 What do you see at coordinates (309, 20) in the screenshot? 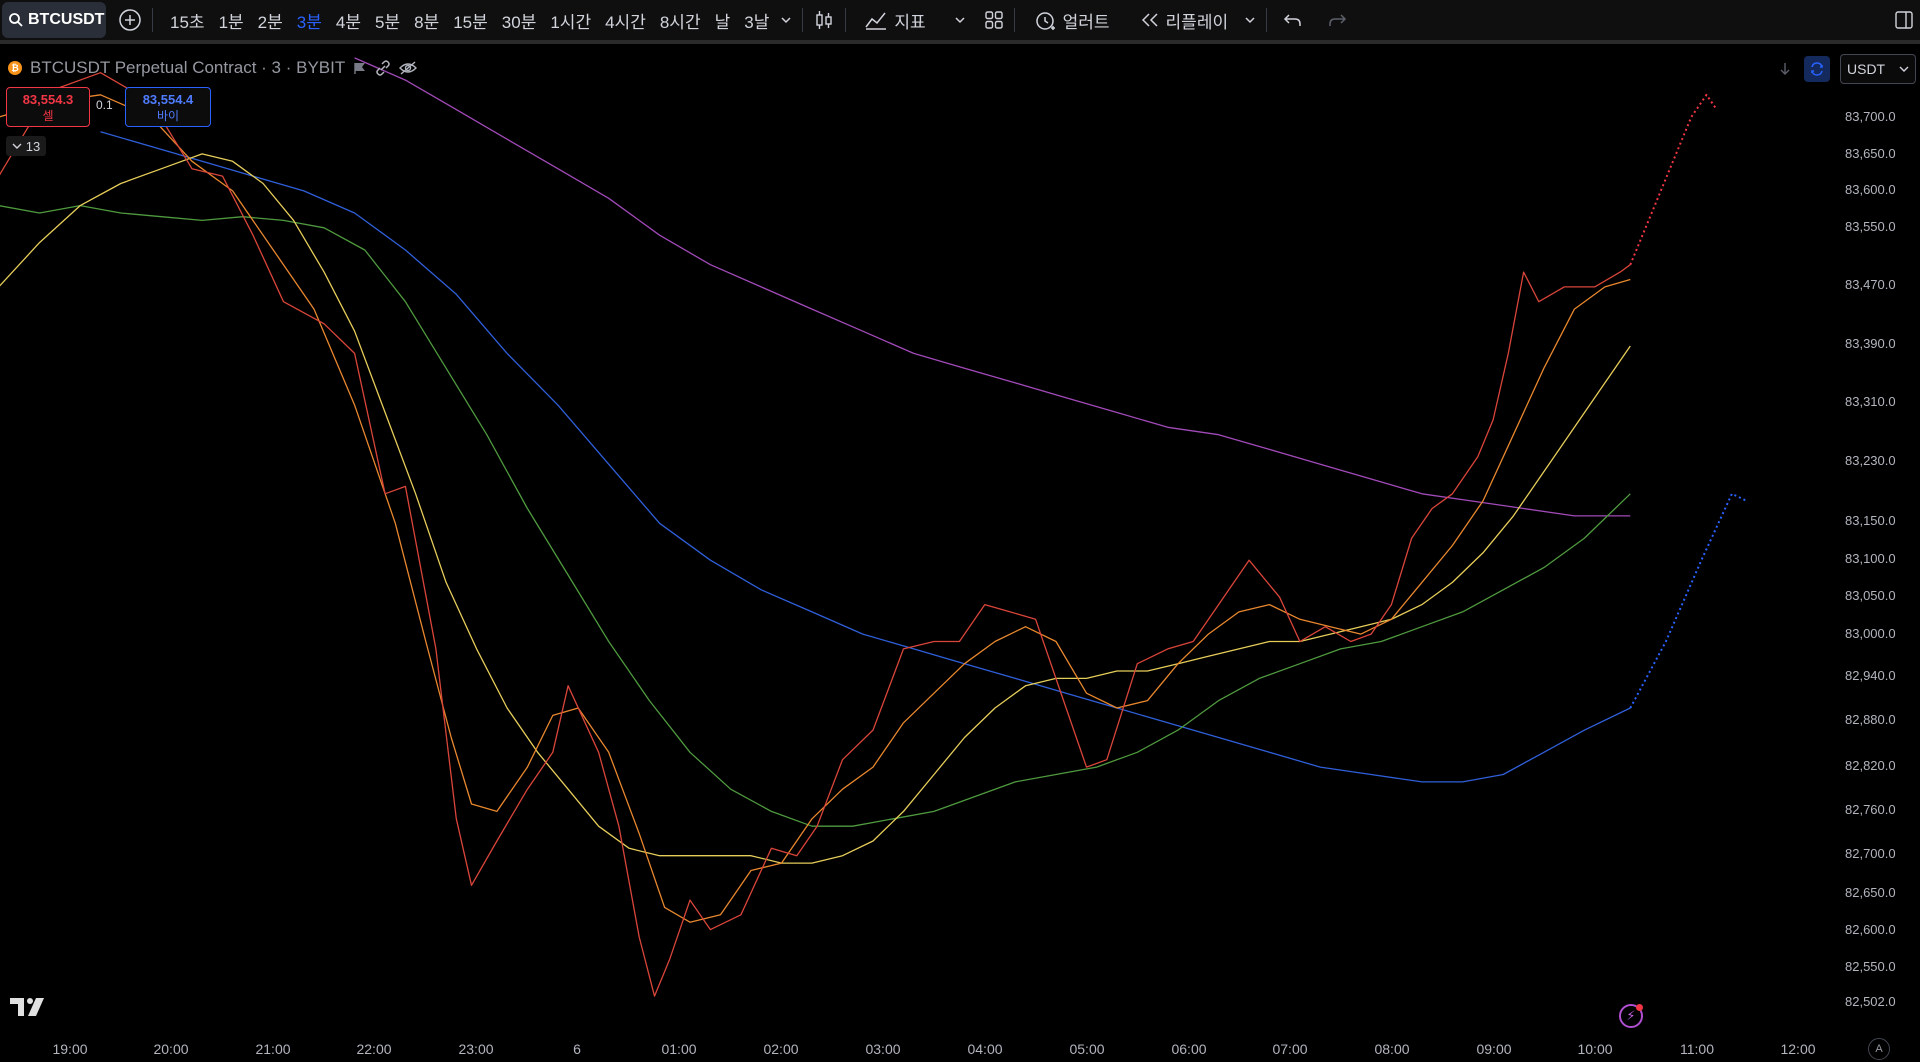
I see `interval-3: 3분` at bounding box center [309, 20].